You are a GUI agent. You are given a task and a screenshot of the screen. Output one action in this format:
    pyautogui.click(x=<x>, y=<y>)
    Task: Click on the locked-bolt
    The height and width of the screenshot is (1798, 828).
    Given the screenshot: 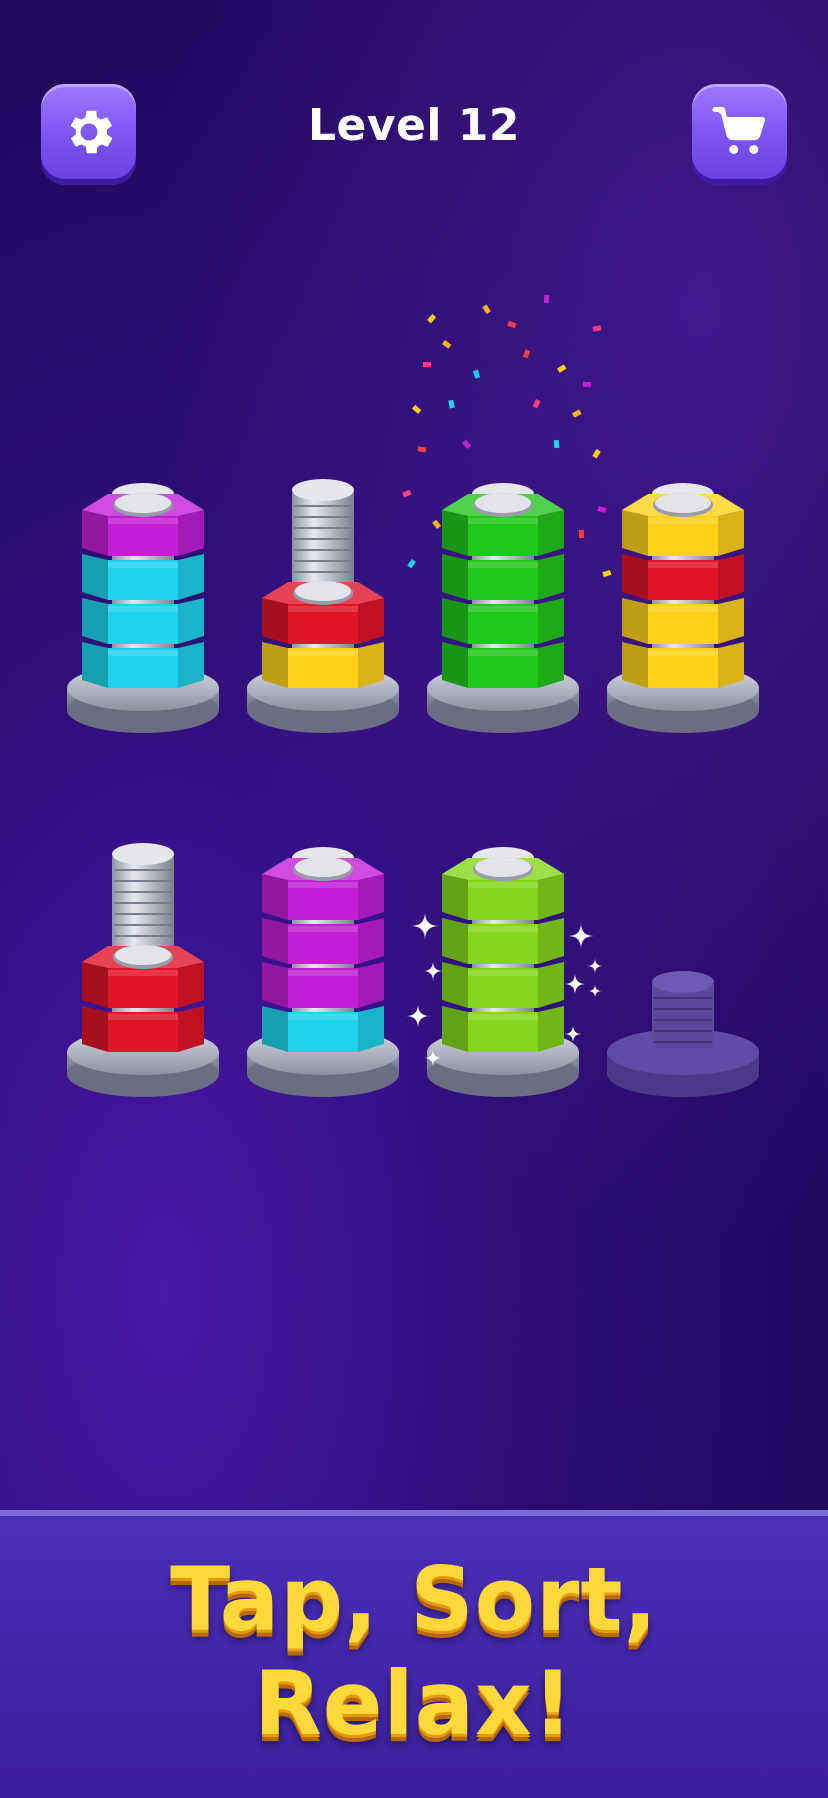 What is the action you would take?
    pyautogui.click(x=683, y=1009)
    